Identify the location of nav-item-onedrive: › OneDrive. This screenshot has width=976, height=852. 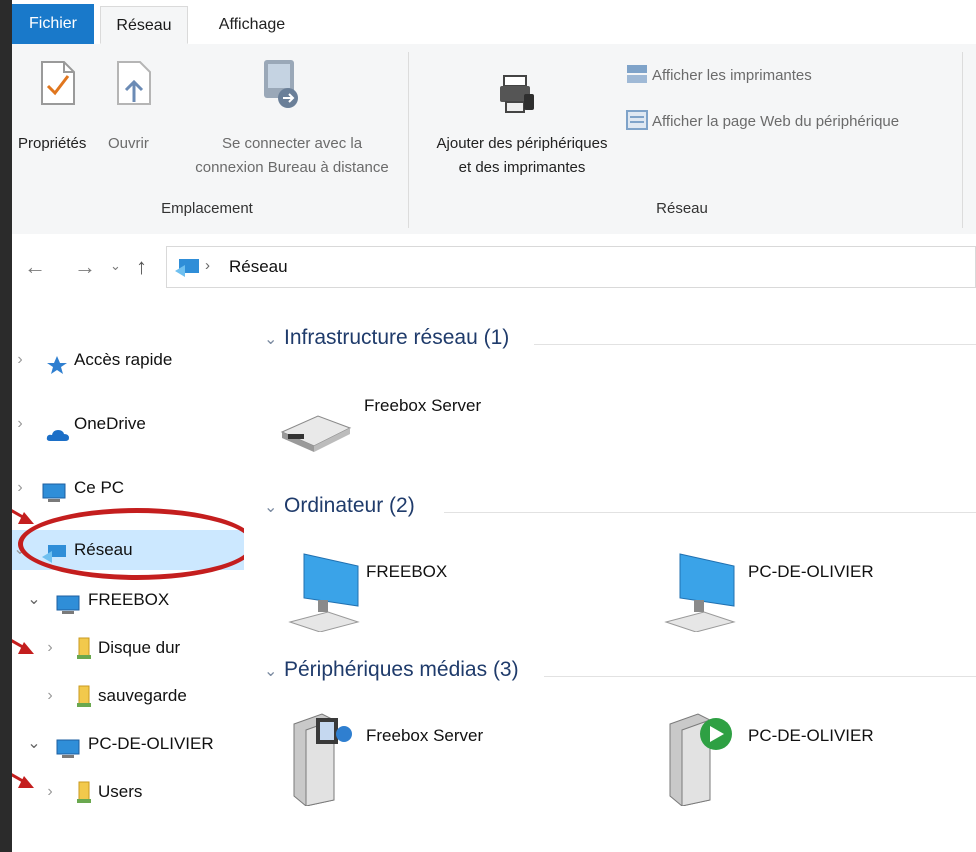
(128, 424).